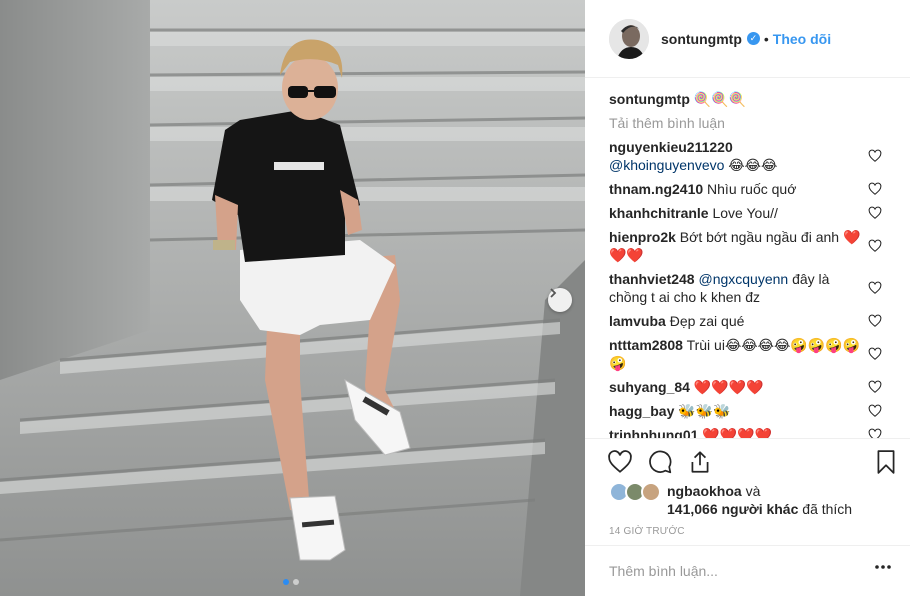 Image resolution: width=910 pixels, height=596 pixels. What do you see at coordinates (704, 491) in the screenshot?
I see `liker-username: ngbaokhoa` at bounding box center [704, 491].